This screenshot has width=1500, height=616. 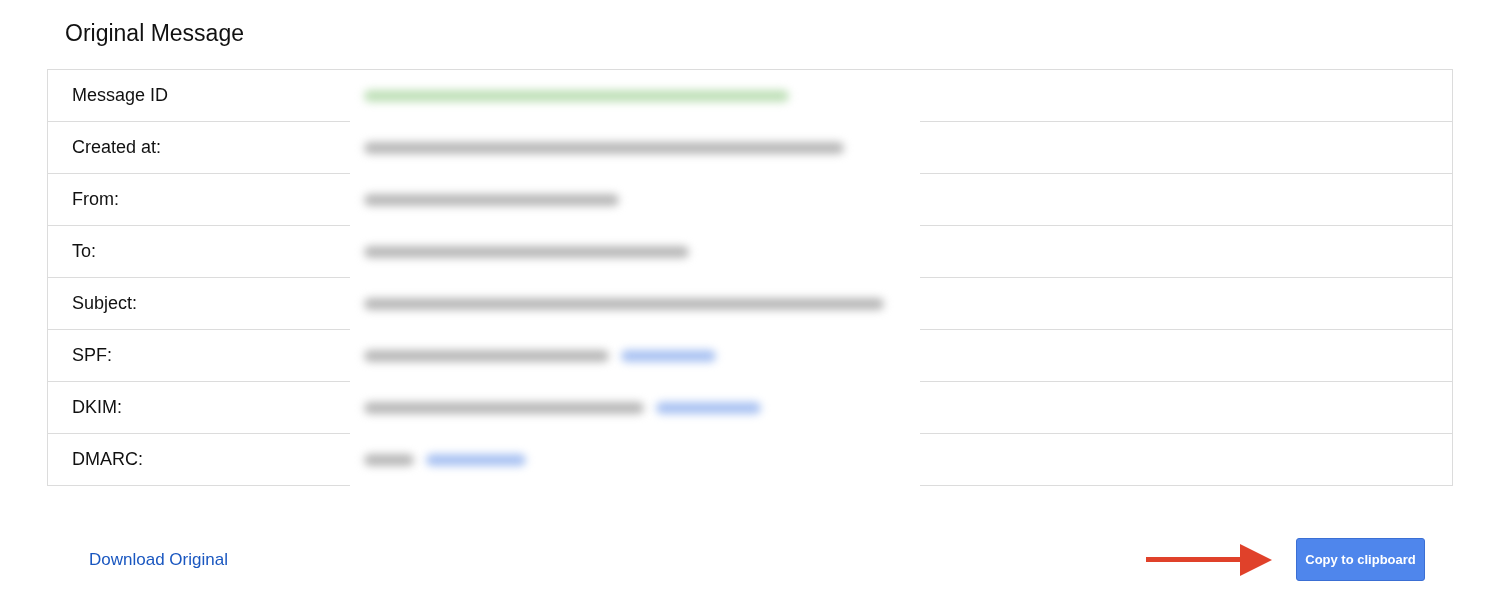 What do you see at coordinates (199, 304) in the screenshot?
I see `field-label: Subject:` at bounding box center [199, 304].